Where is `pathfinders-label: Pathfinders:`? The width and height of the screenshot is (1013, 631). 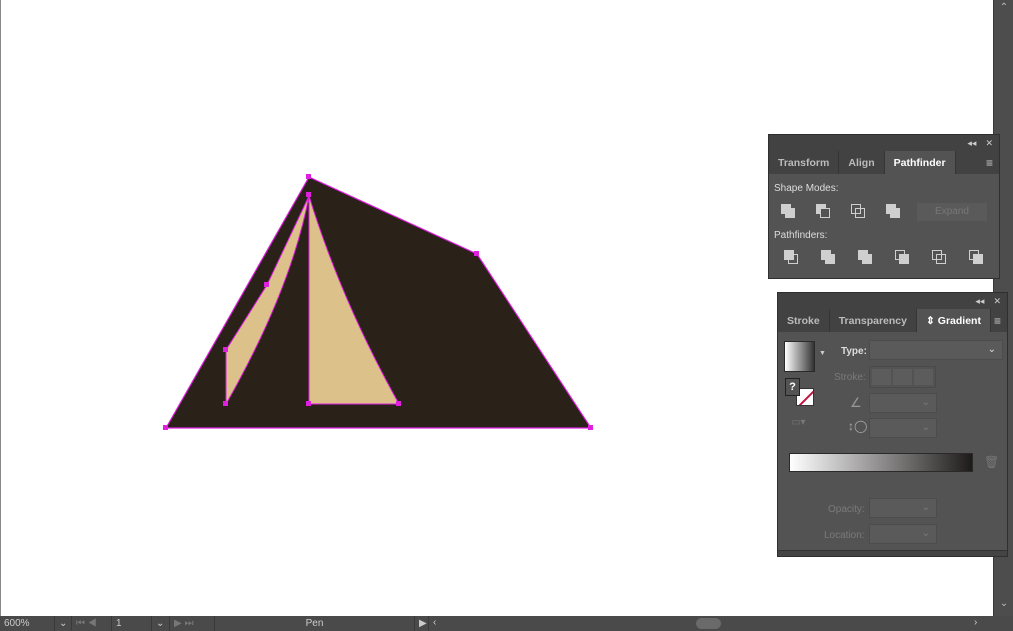
pathfinders-label: Pathfinders: is located at coordinates (801, 235).